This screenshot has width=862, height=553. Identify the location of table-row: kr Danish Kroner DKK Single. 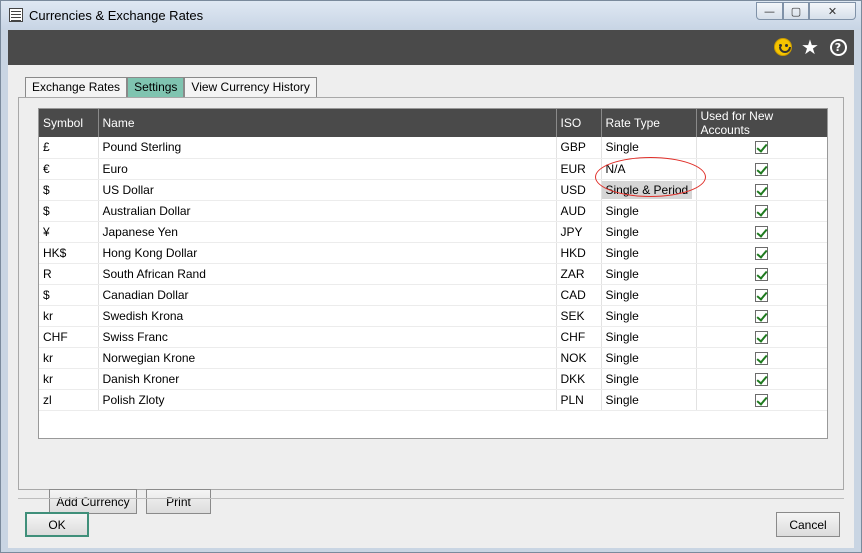
(433, 379).